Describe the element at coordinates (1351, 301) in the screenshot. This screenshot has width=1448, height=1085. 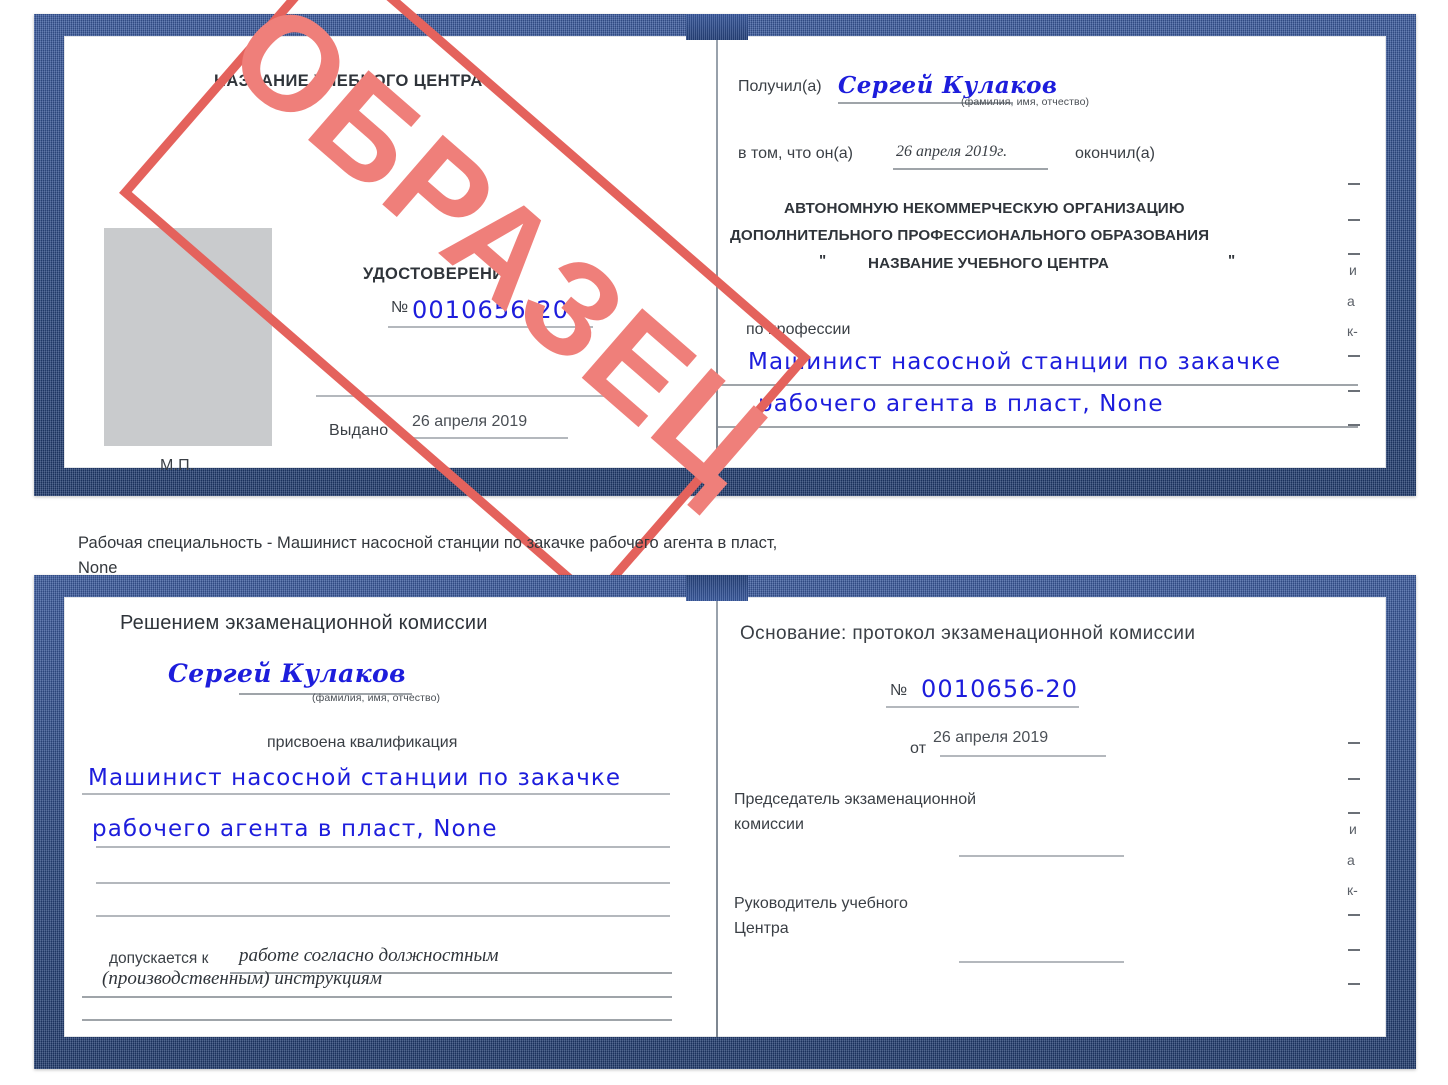
I see `edge-fragment-a: а` at that location.